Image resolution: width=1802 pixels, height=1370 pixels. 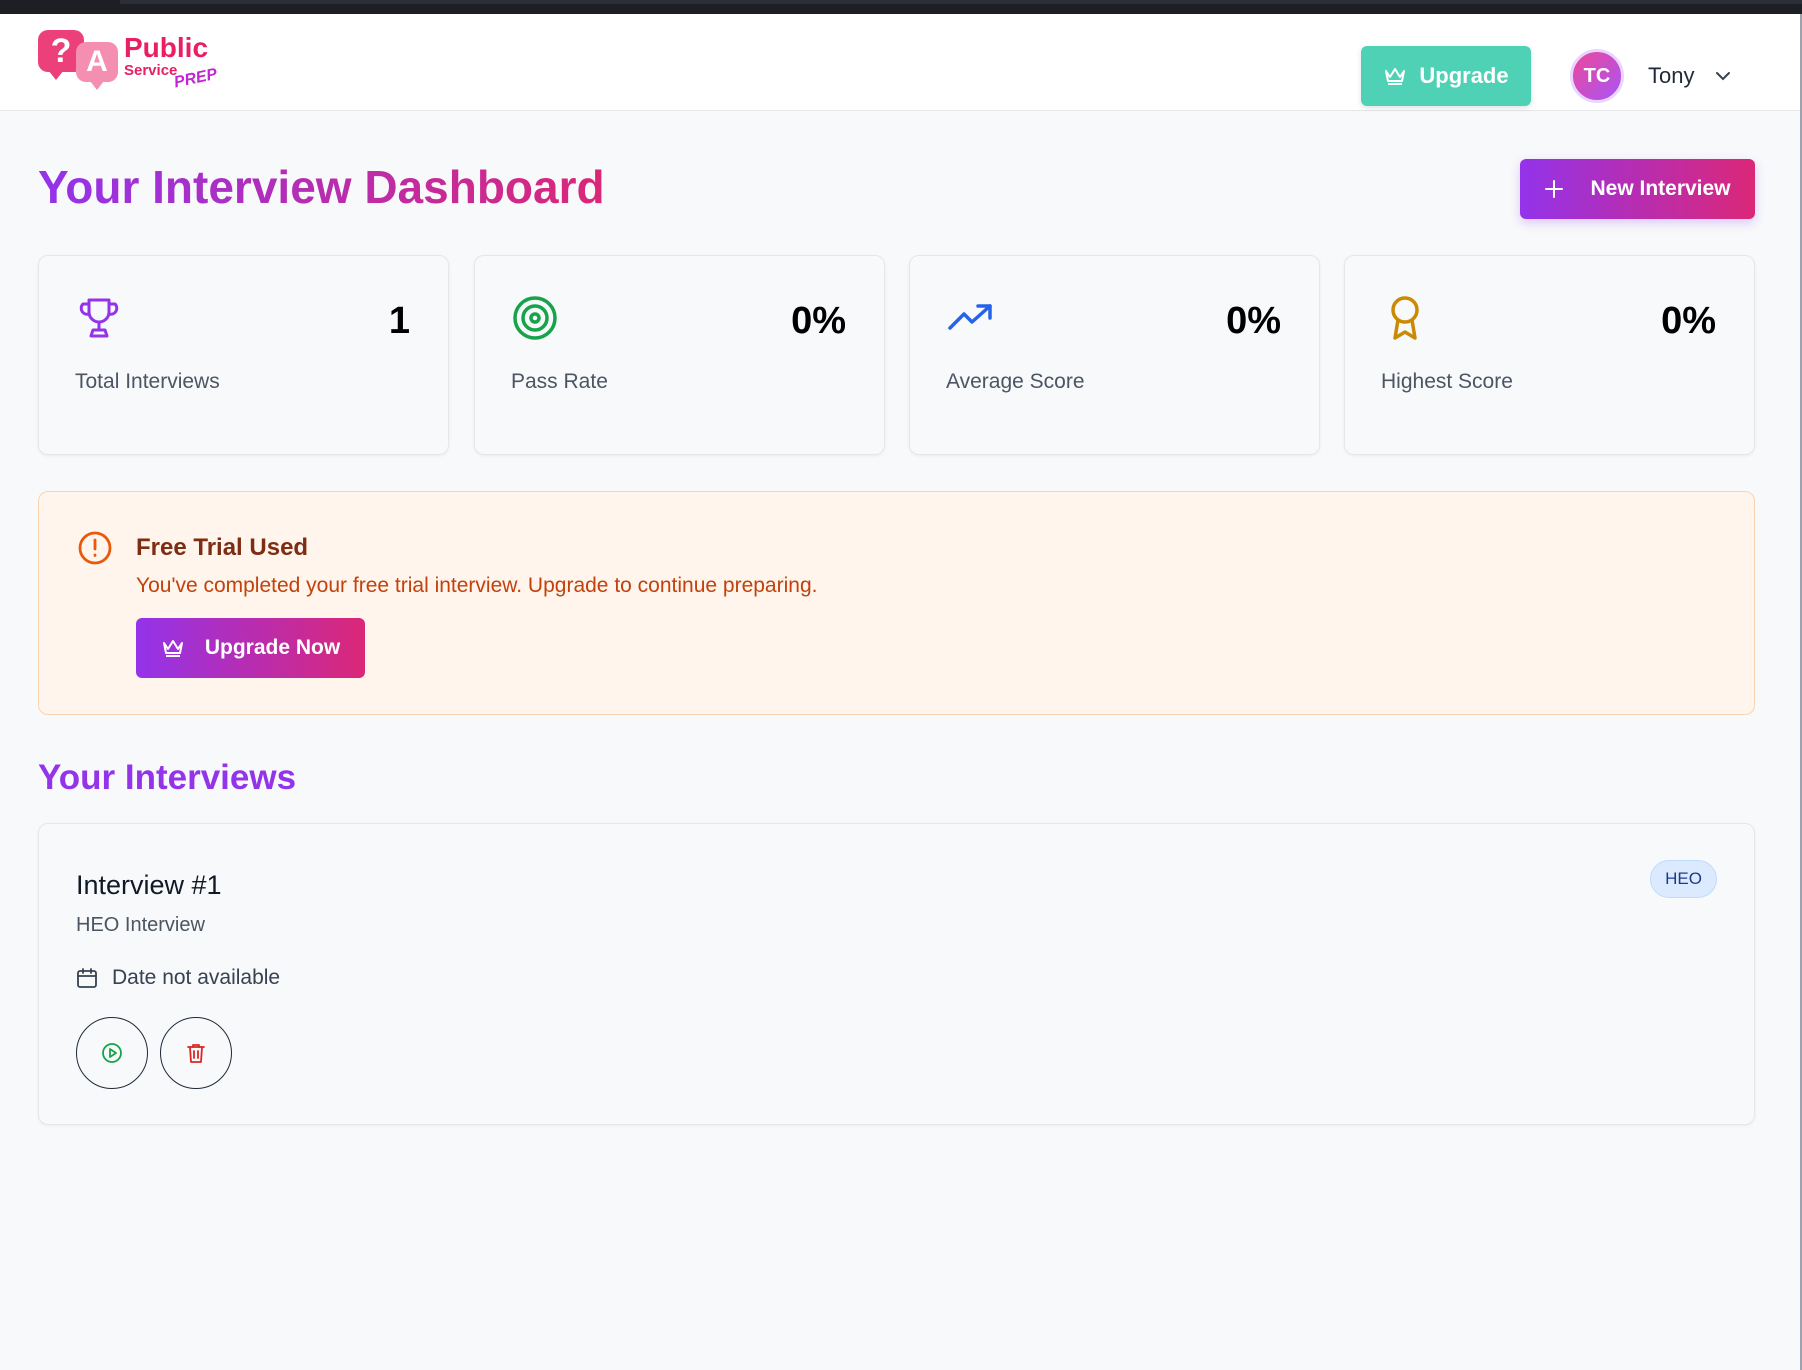 I want to click on stat-card-average-score: 0% Average Score, so click(x=1114, y=355).